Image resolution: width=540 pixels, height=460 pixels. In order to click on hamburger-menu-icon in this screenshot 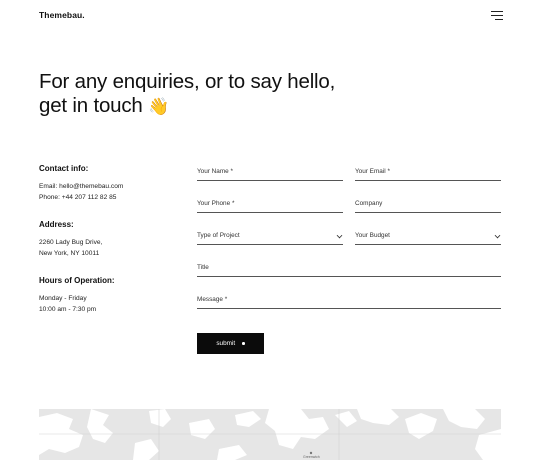, I will do `click(496, 16)`.